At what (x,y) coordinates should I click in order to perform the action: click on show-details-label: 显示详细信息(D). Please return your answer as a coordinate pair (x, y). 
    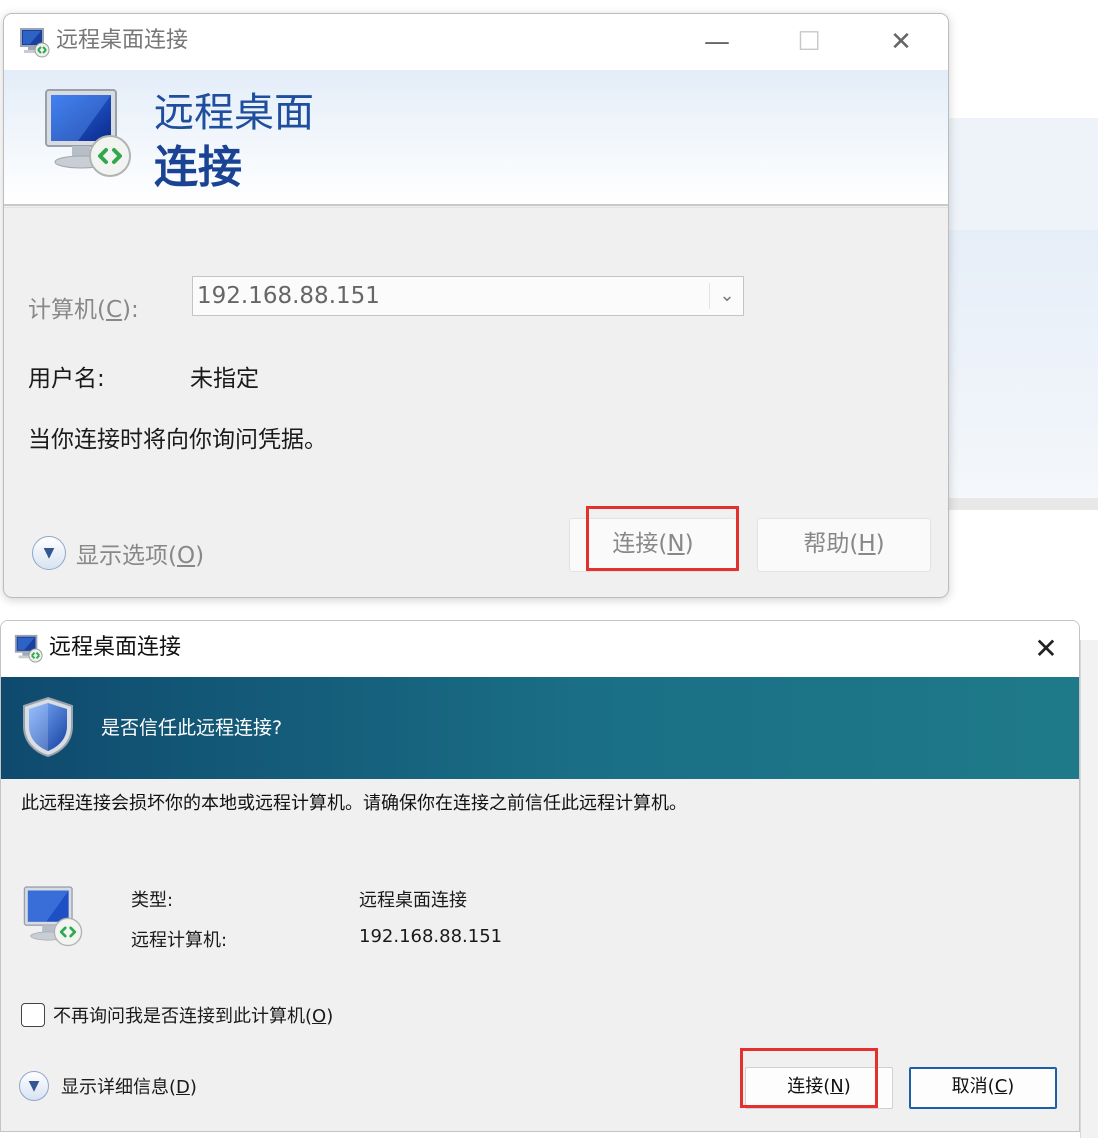
    Looking at the image, I should click on (129, 1086).